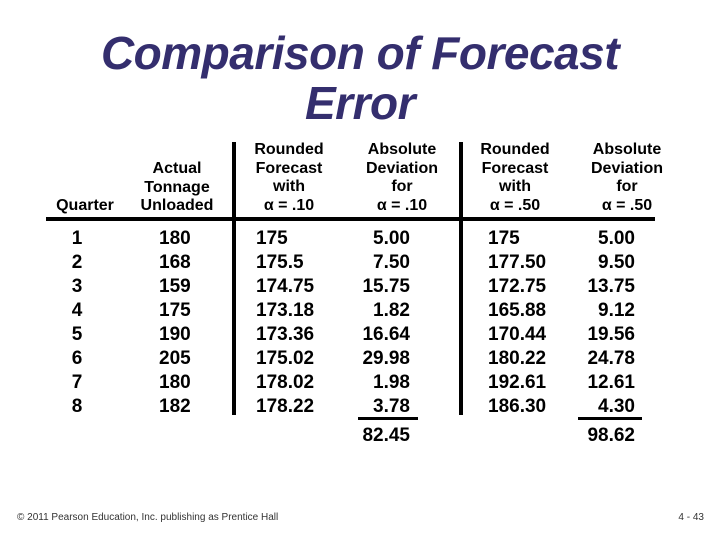  I want to click on header-deviation-50-line: Absolute, so click(627, 149).